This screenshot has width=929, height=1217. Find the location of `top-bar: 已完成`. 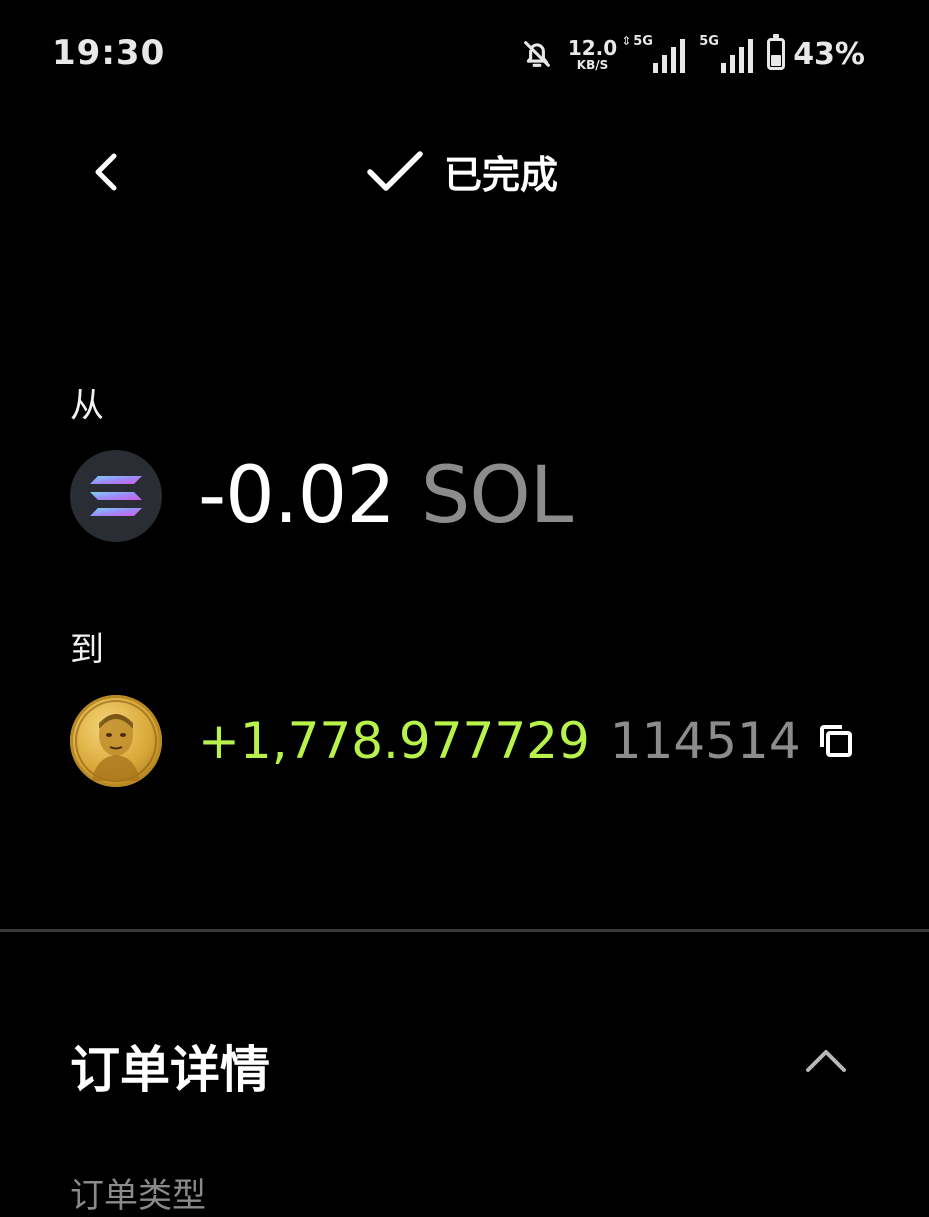

top-bar: 已完成 is located at coordinates (464, 172).